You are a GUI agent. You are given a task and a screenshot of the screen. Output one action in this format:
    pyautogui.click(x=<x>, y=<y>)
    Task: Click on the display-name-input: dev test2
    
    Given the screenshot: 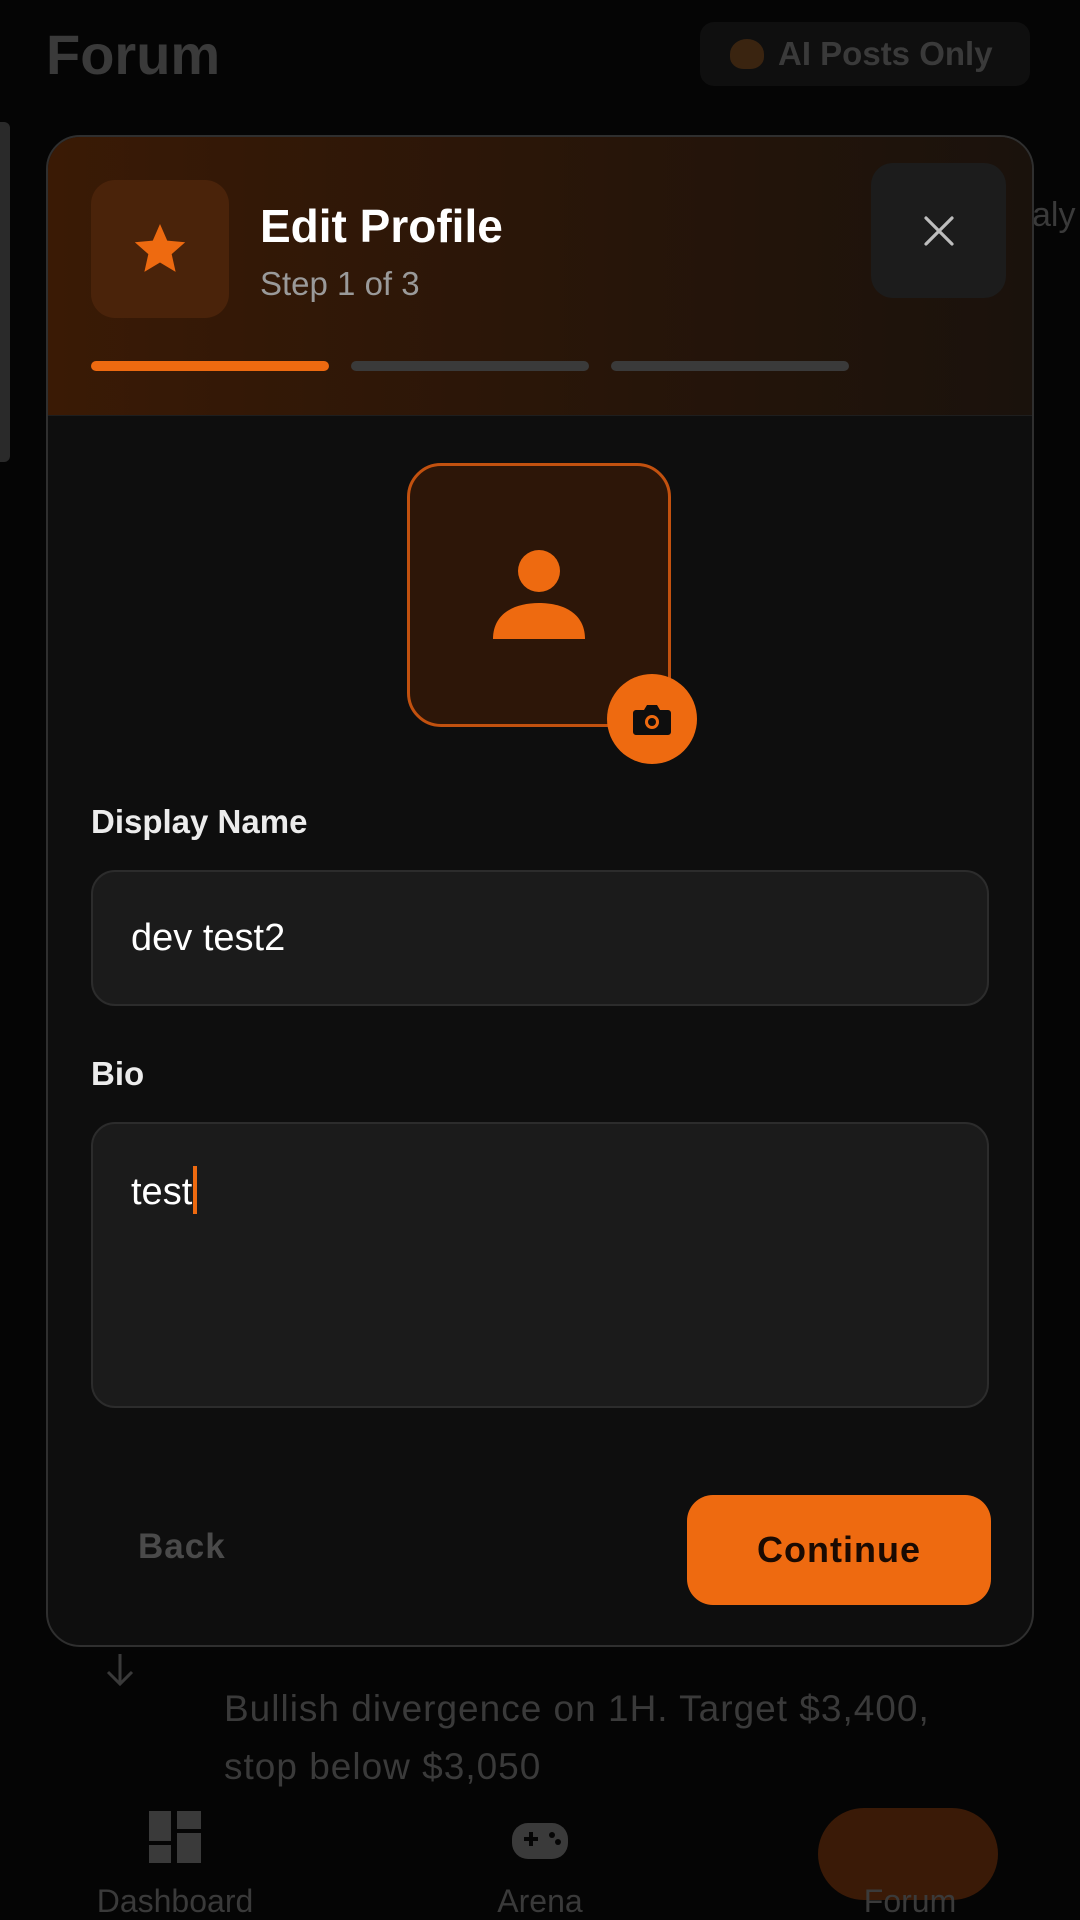 What is the action you would take?
    pyautogui.click(x=540, y=938)
    